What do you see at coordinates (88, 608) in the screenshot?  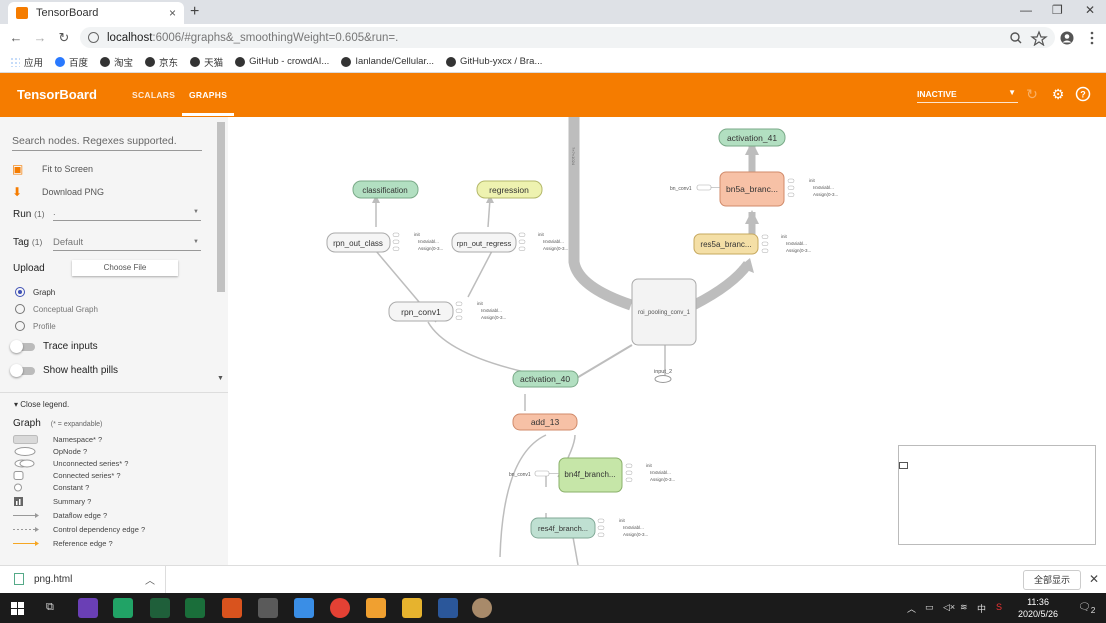 I see `visual-studio-icon` at bounding box center [88, 608].